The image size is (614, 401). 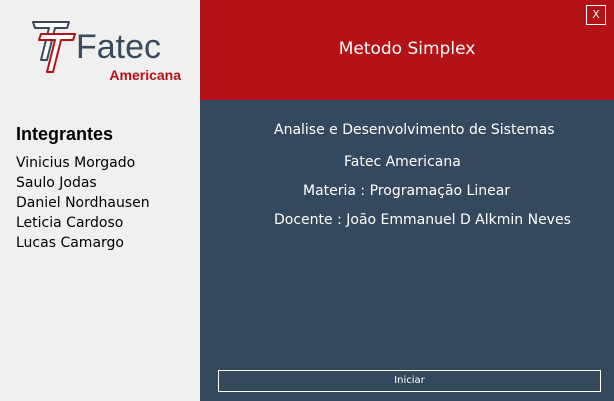 I want to click on app-title: Metodo Simplex, so click(x=407, y=49).